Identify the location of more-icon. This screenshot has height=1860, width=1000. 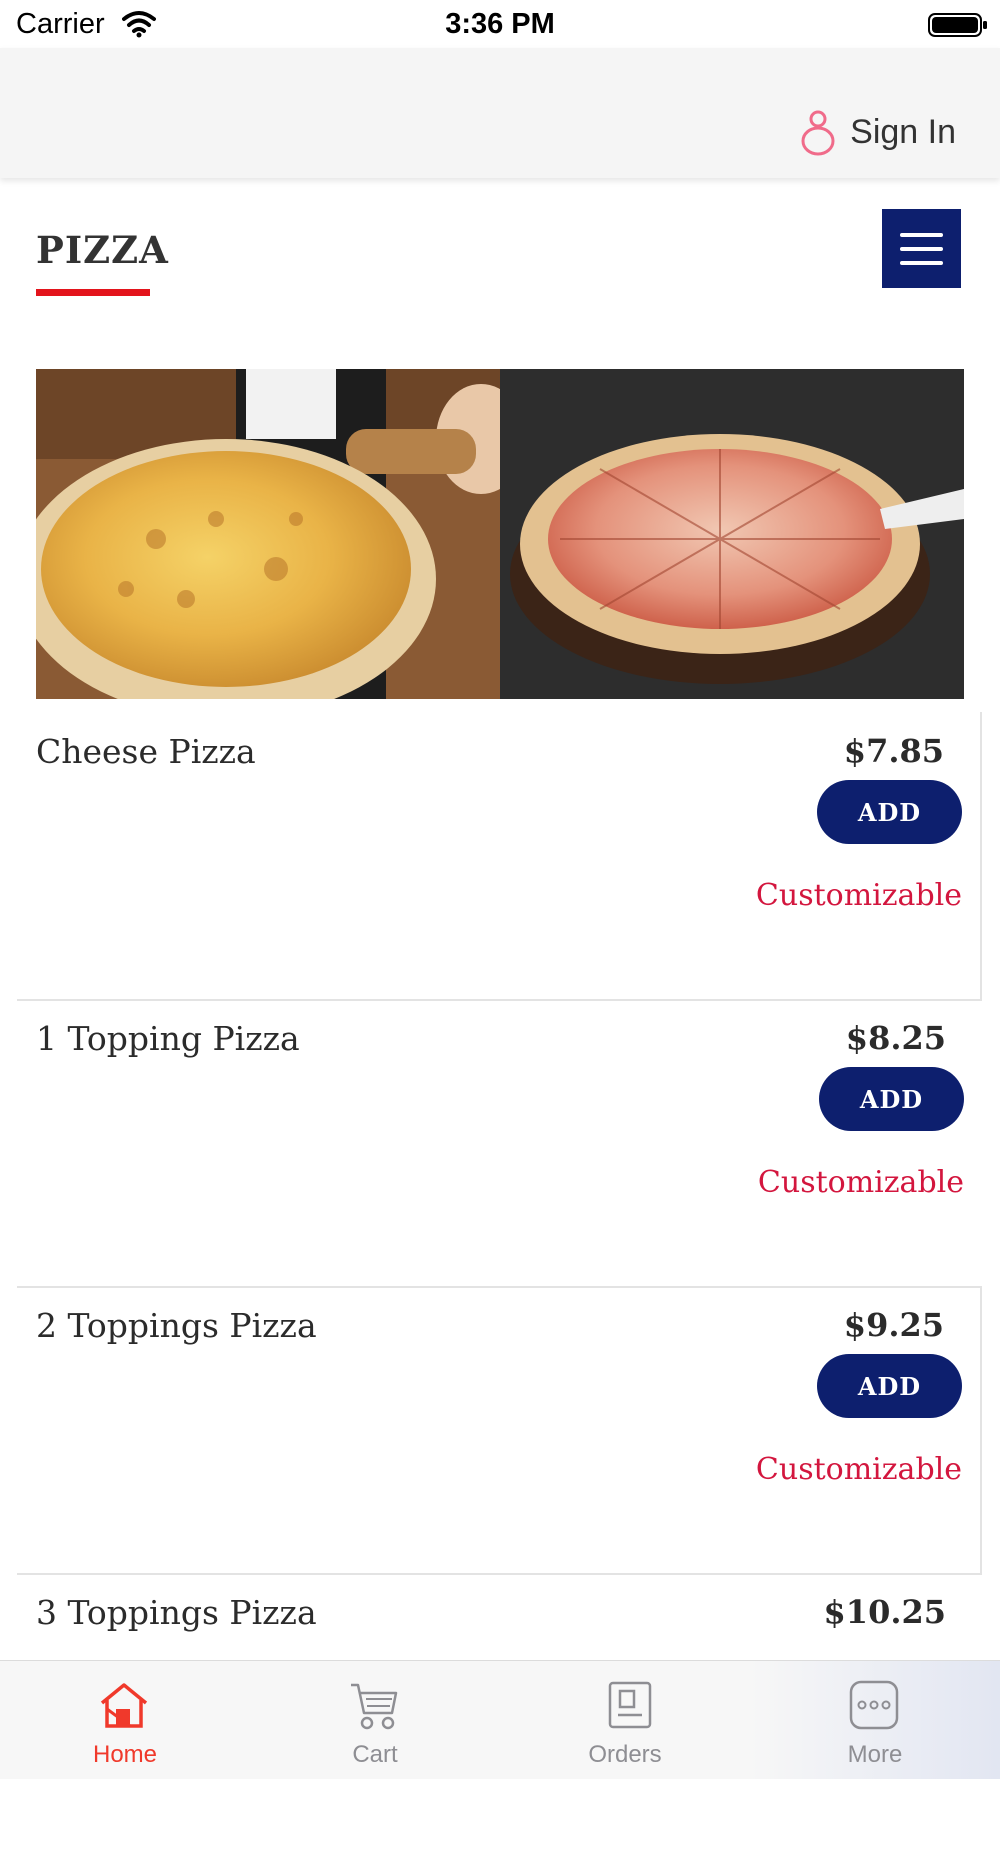
(874, 1705).